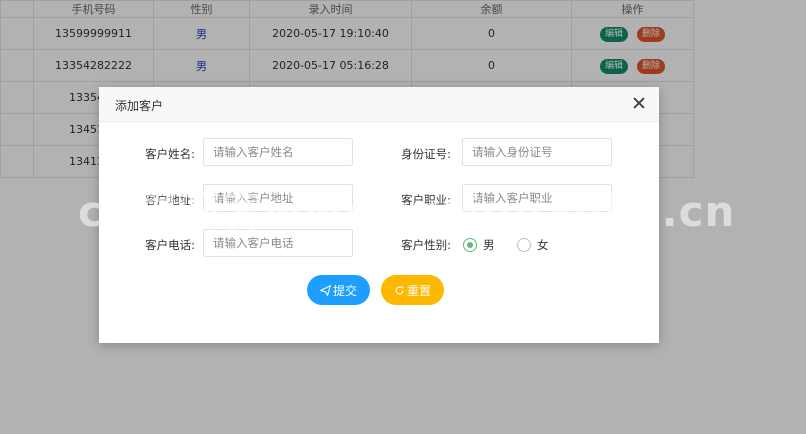 This screenshot has height=434, width=806. I want to click on dialog-header: 添加客户, so click(379, 104).